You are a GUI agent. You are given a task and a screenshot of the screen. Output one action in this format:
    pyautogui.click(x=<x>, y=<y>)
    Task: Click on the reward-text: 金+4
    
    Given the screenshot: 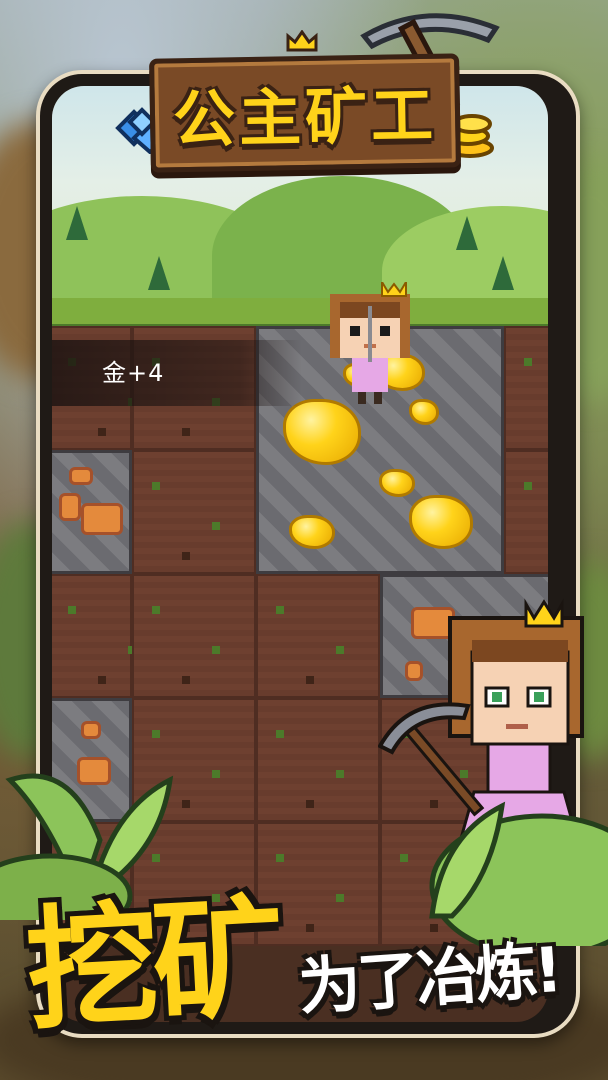 What is the action you would take?
    pyautogui.click(x=133, y=373)
    